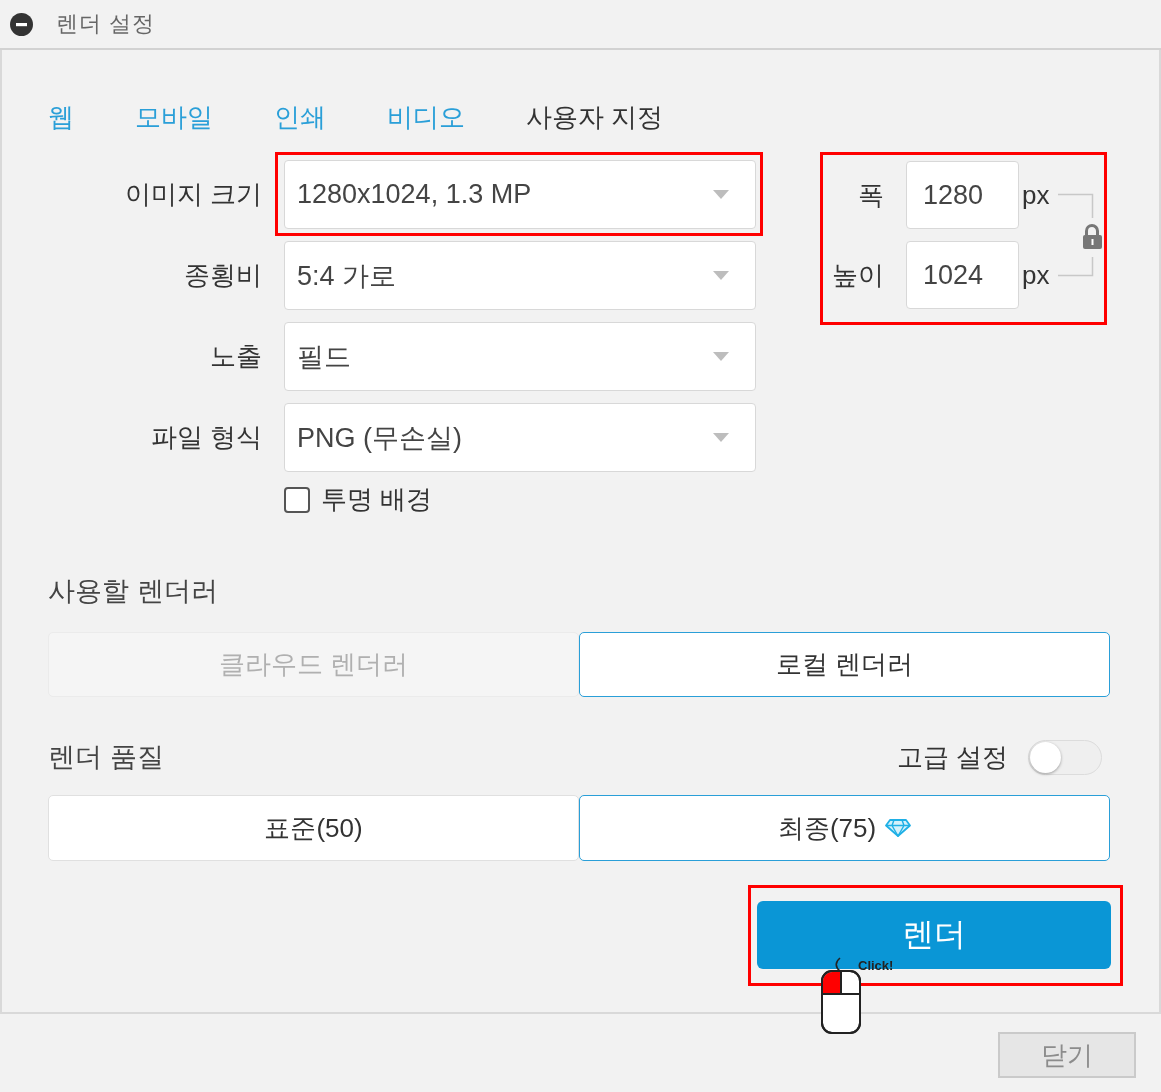  I want to click on lock-icon, so click(1092, 236).